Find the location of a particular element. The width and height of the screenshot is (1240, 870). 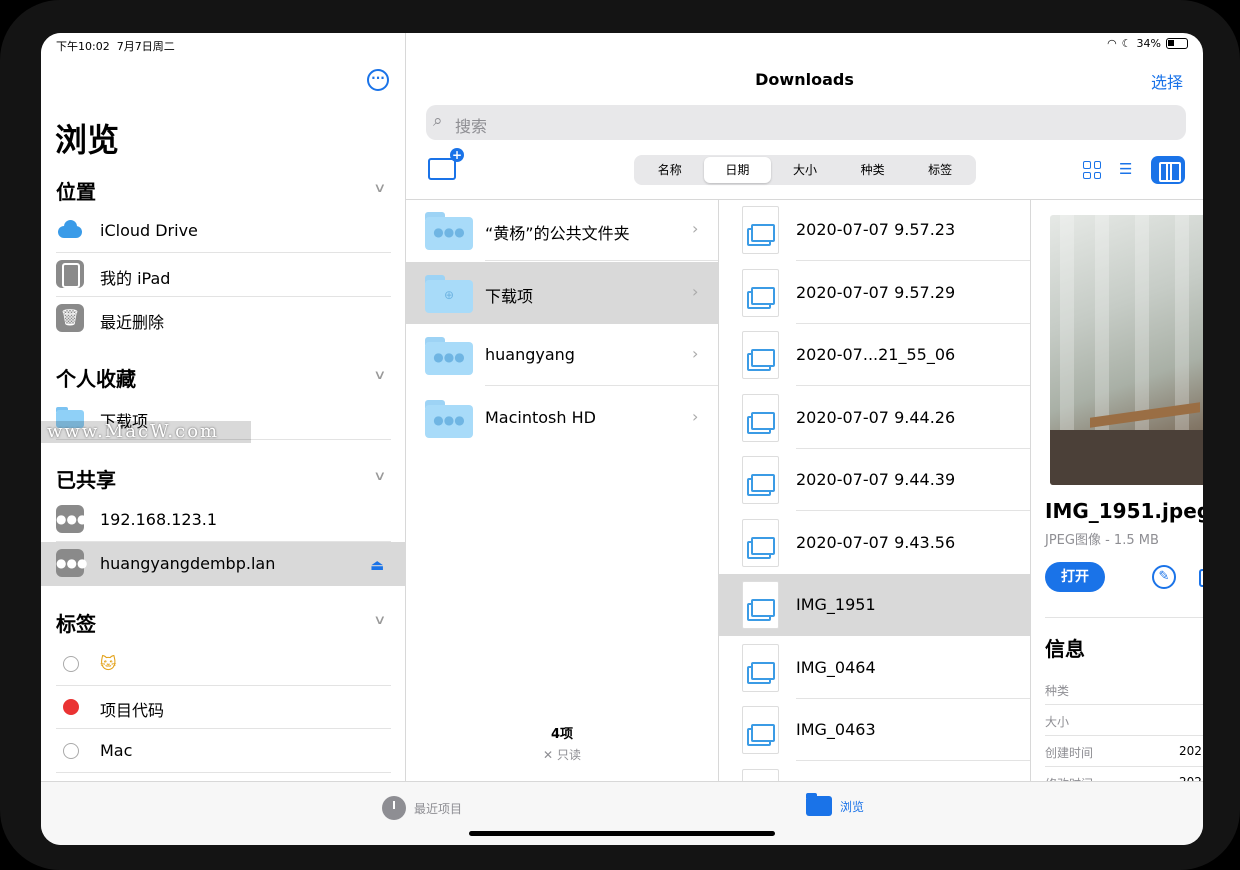

sidebar-item-label: huangyangdembp.lan is located at coordinates (188, 563).